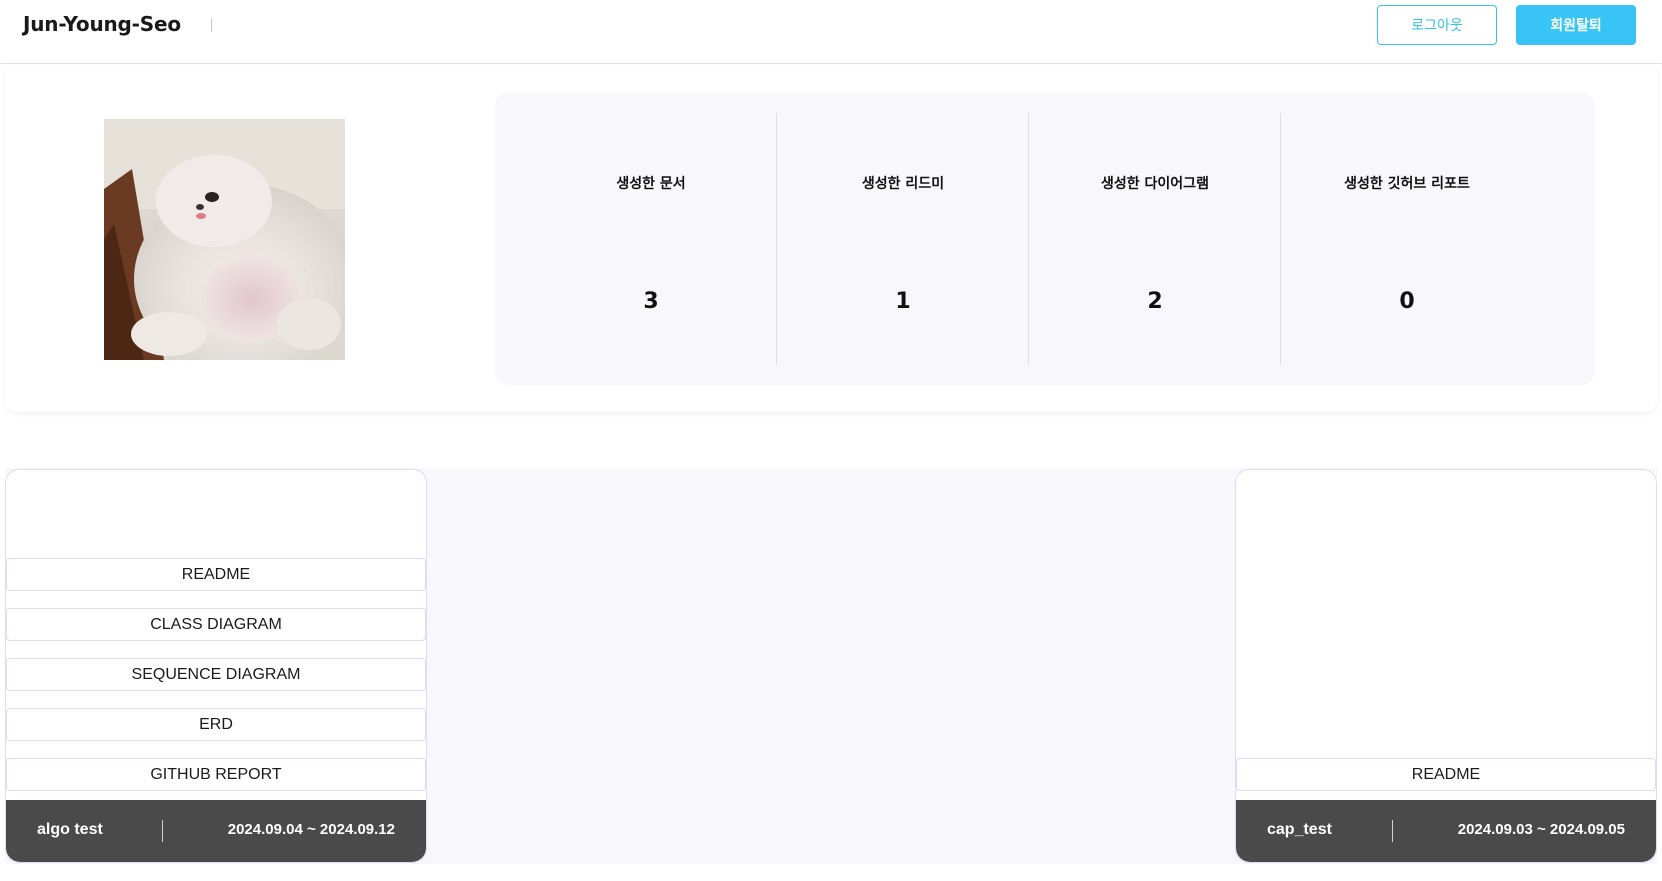  Describe the element at coordinates (1155, 301) in the screenshot. I see `stat-value: 2` at that location.